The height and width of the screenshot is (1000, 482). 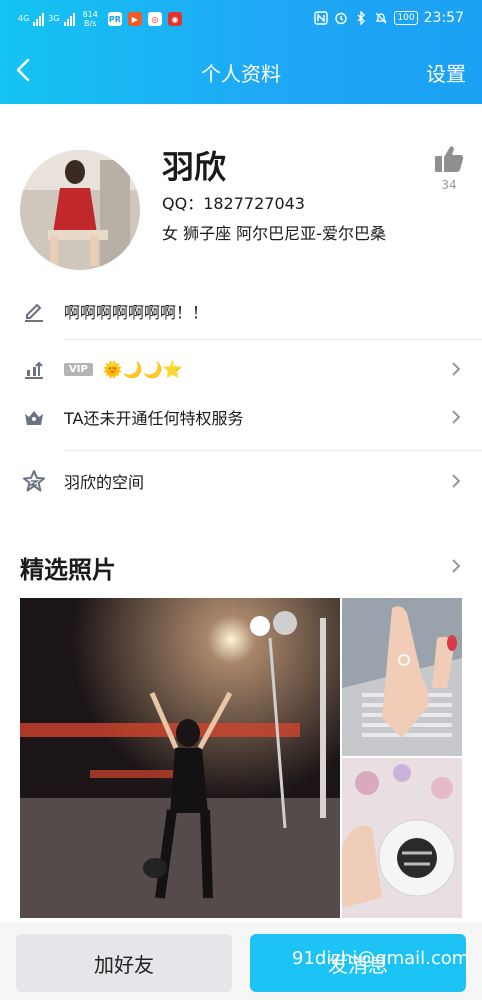 What do you see at coordinates (34, 418) in the screenshot?
I see `crown-icon` at bounding box center [34, 418].